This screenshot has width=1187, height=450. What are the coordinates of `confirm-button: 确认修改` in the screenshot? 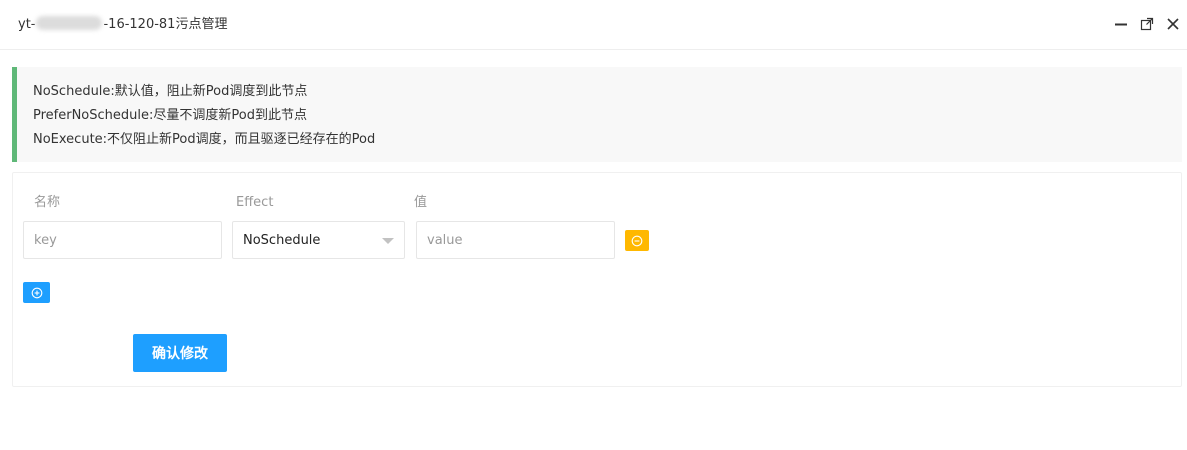 It's located at (180, 353).